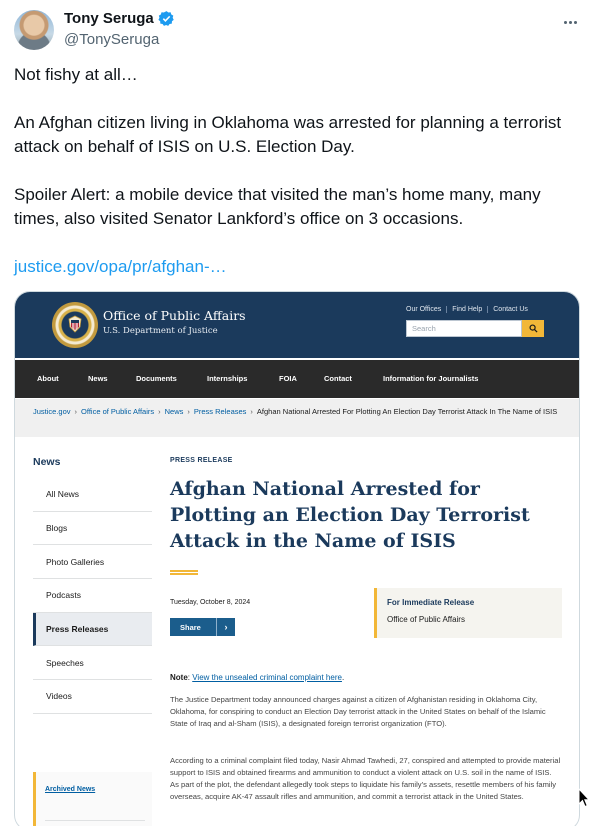 The height and width of the screenshot is (826, 593). Describe the element at coordinates (584, 798) in the screenshot. I see `mouse-cursor-icon` at that location.